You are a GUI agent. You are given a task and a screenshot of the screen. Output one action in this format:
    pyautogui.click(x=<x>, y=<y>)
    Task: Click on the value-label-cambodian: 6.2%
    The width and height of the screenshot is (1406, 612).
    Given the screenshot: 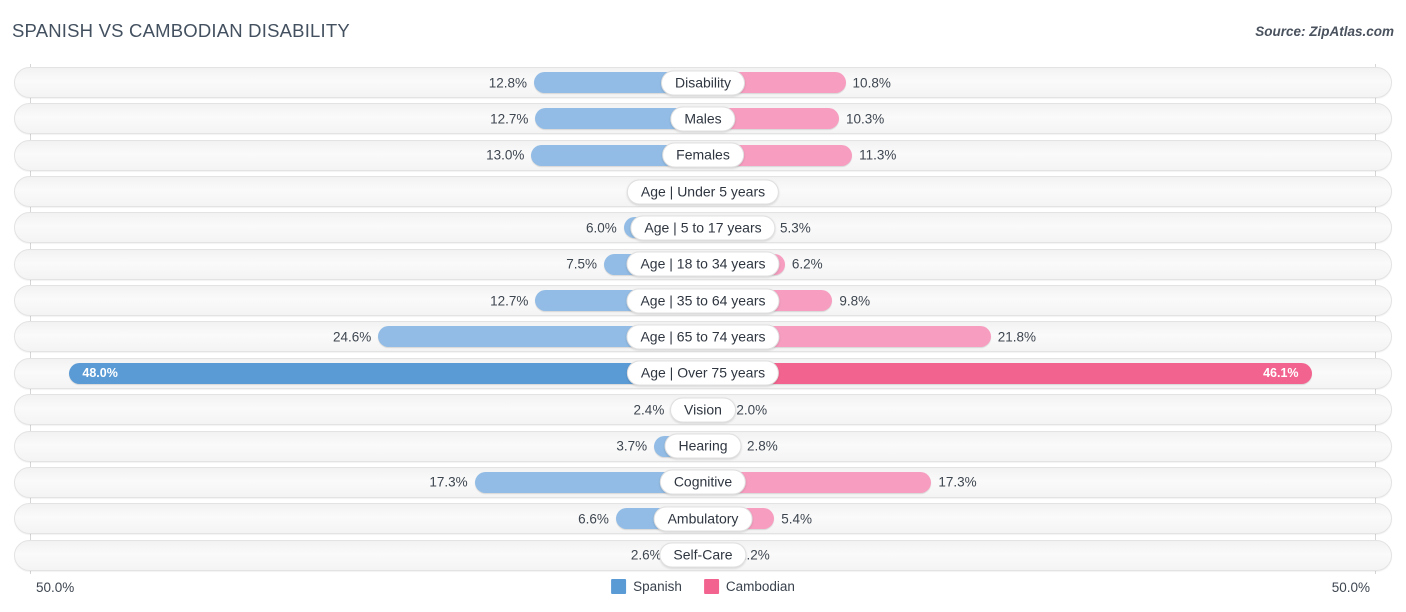 What is the action you would take?
    pyautogui.click(x=807, y=264)
    